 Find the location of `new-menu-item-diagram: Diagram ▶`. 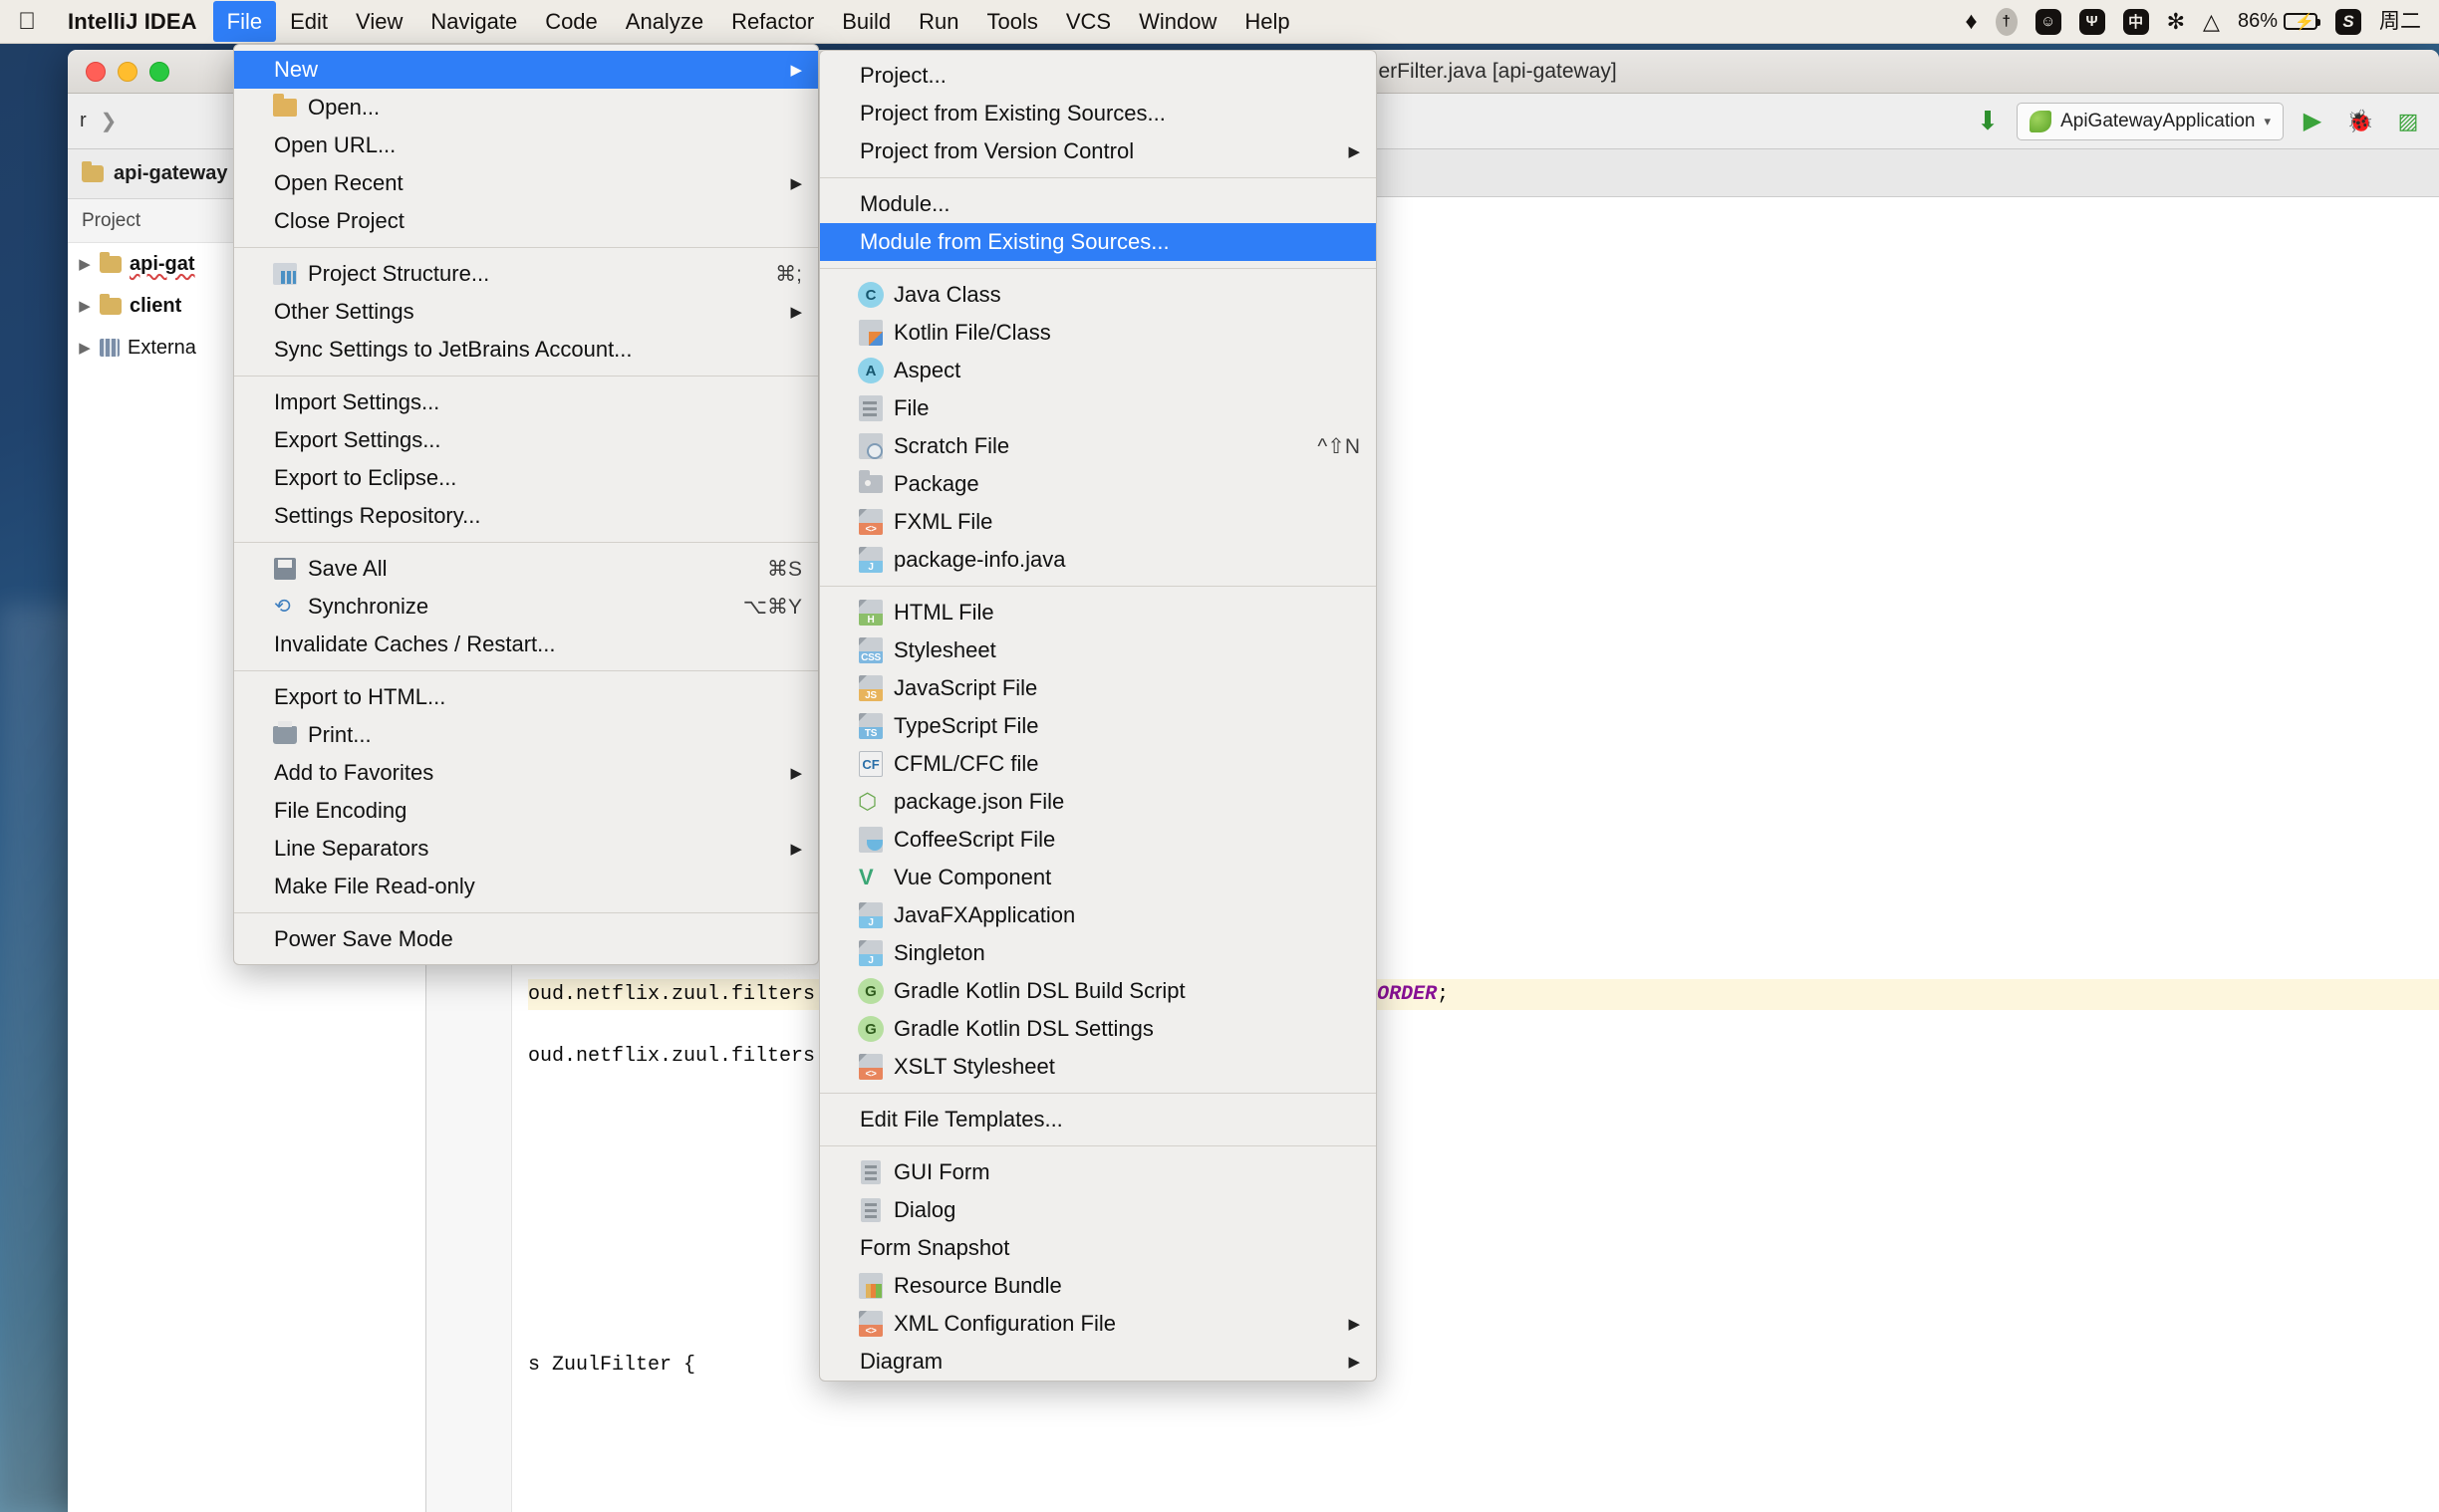

new-menu-item-diagram: Diagram ▶ is located at coordinates (1098, 1362).